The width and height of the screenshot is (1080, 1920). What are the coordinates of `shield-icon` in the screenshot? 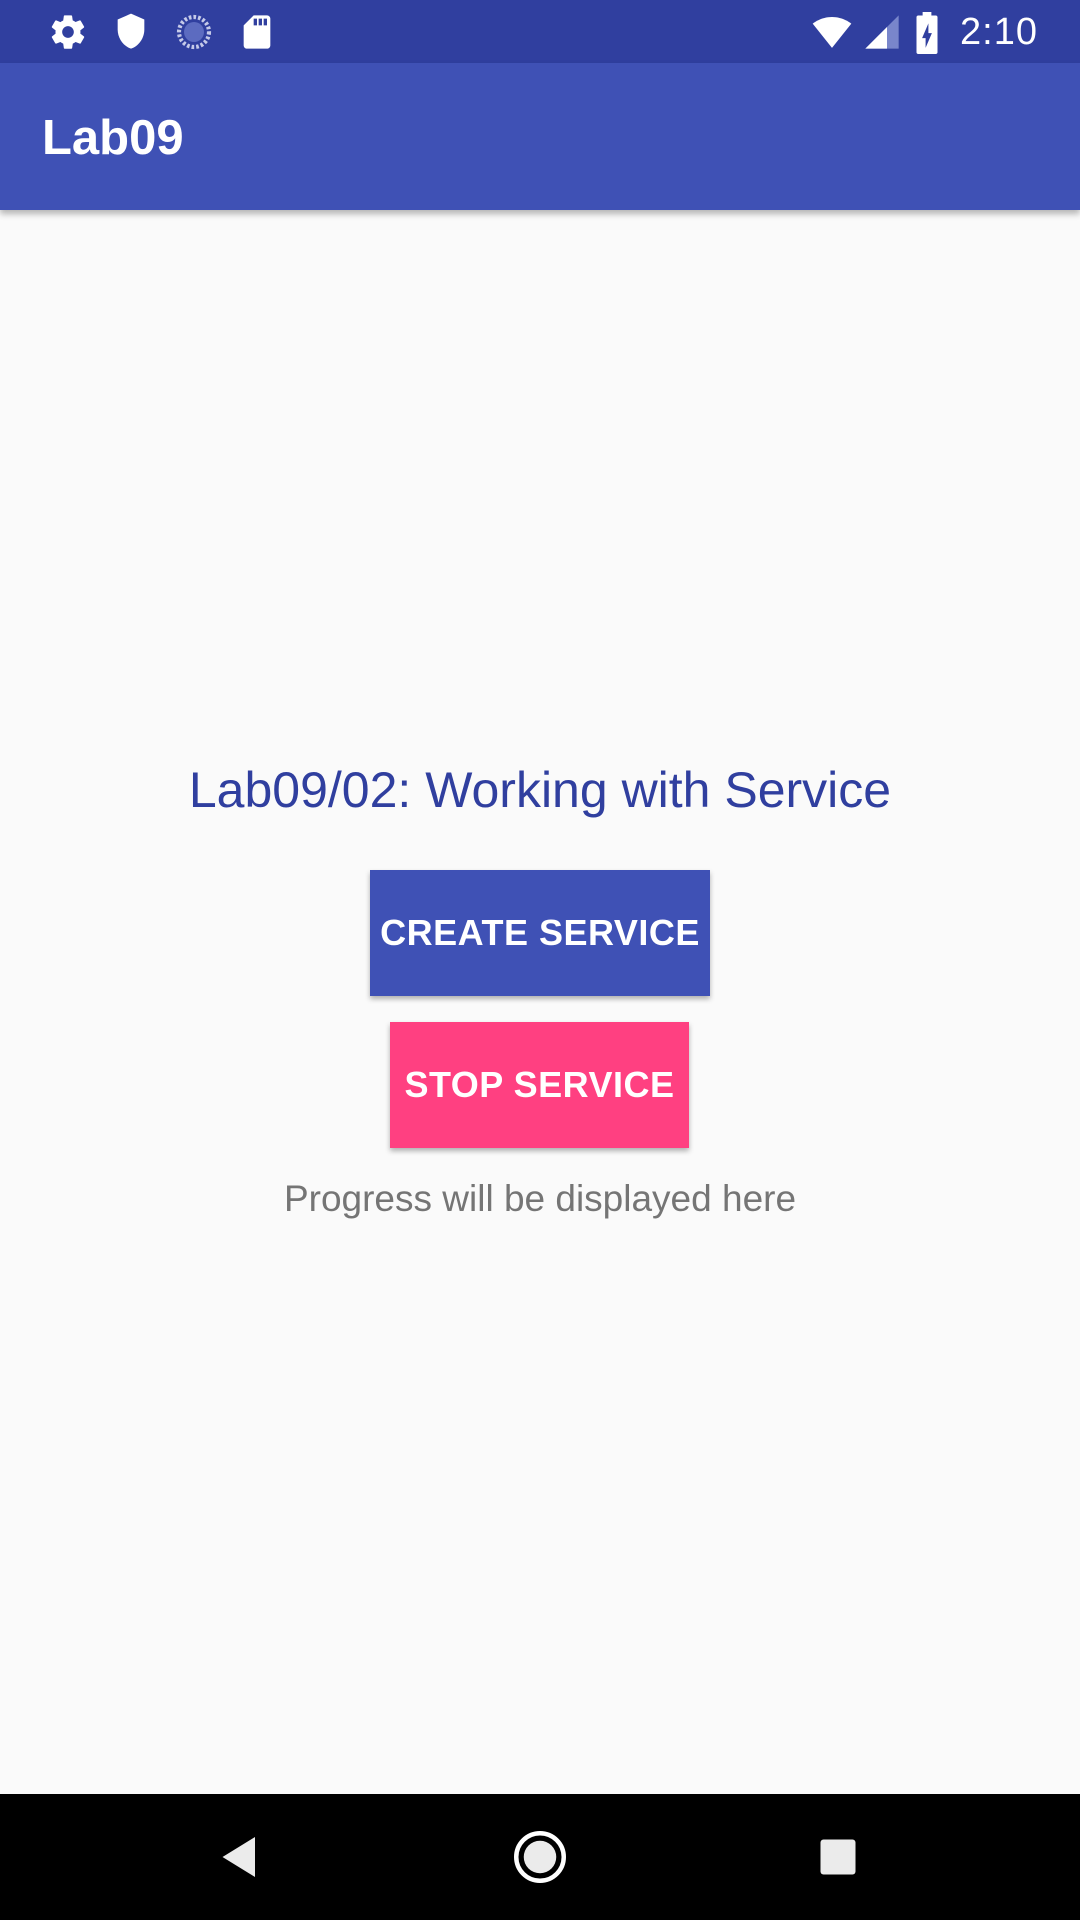 It's located at (131, 32).